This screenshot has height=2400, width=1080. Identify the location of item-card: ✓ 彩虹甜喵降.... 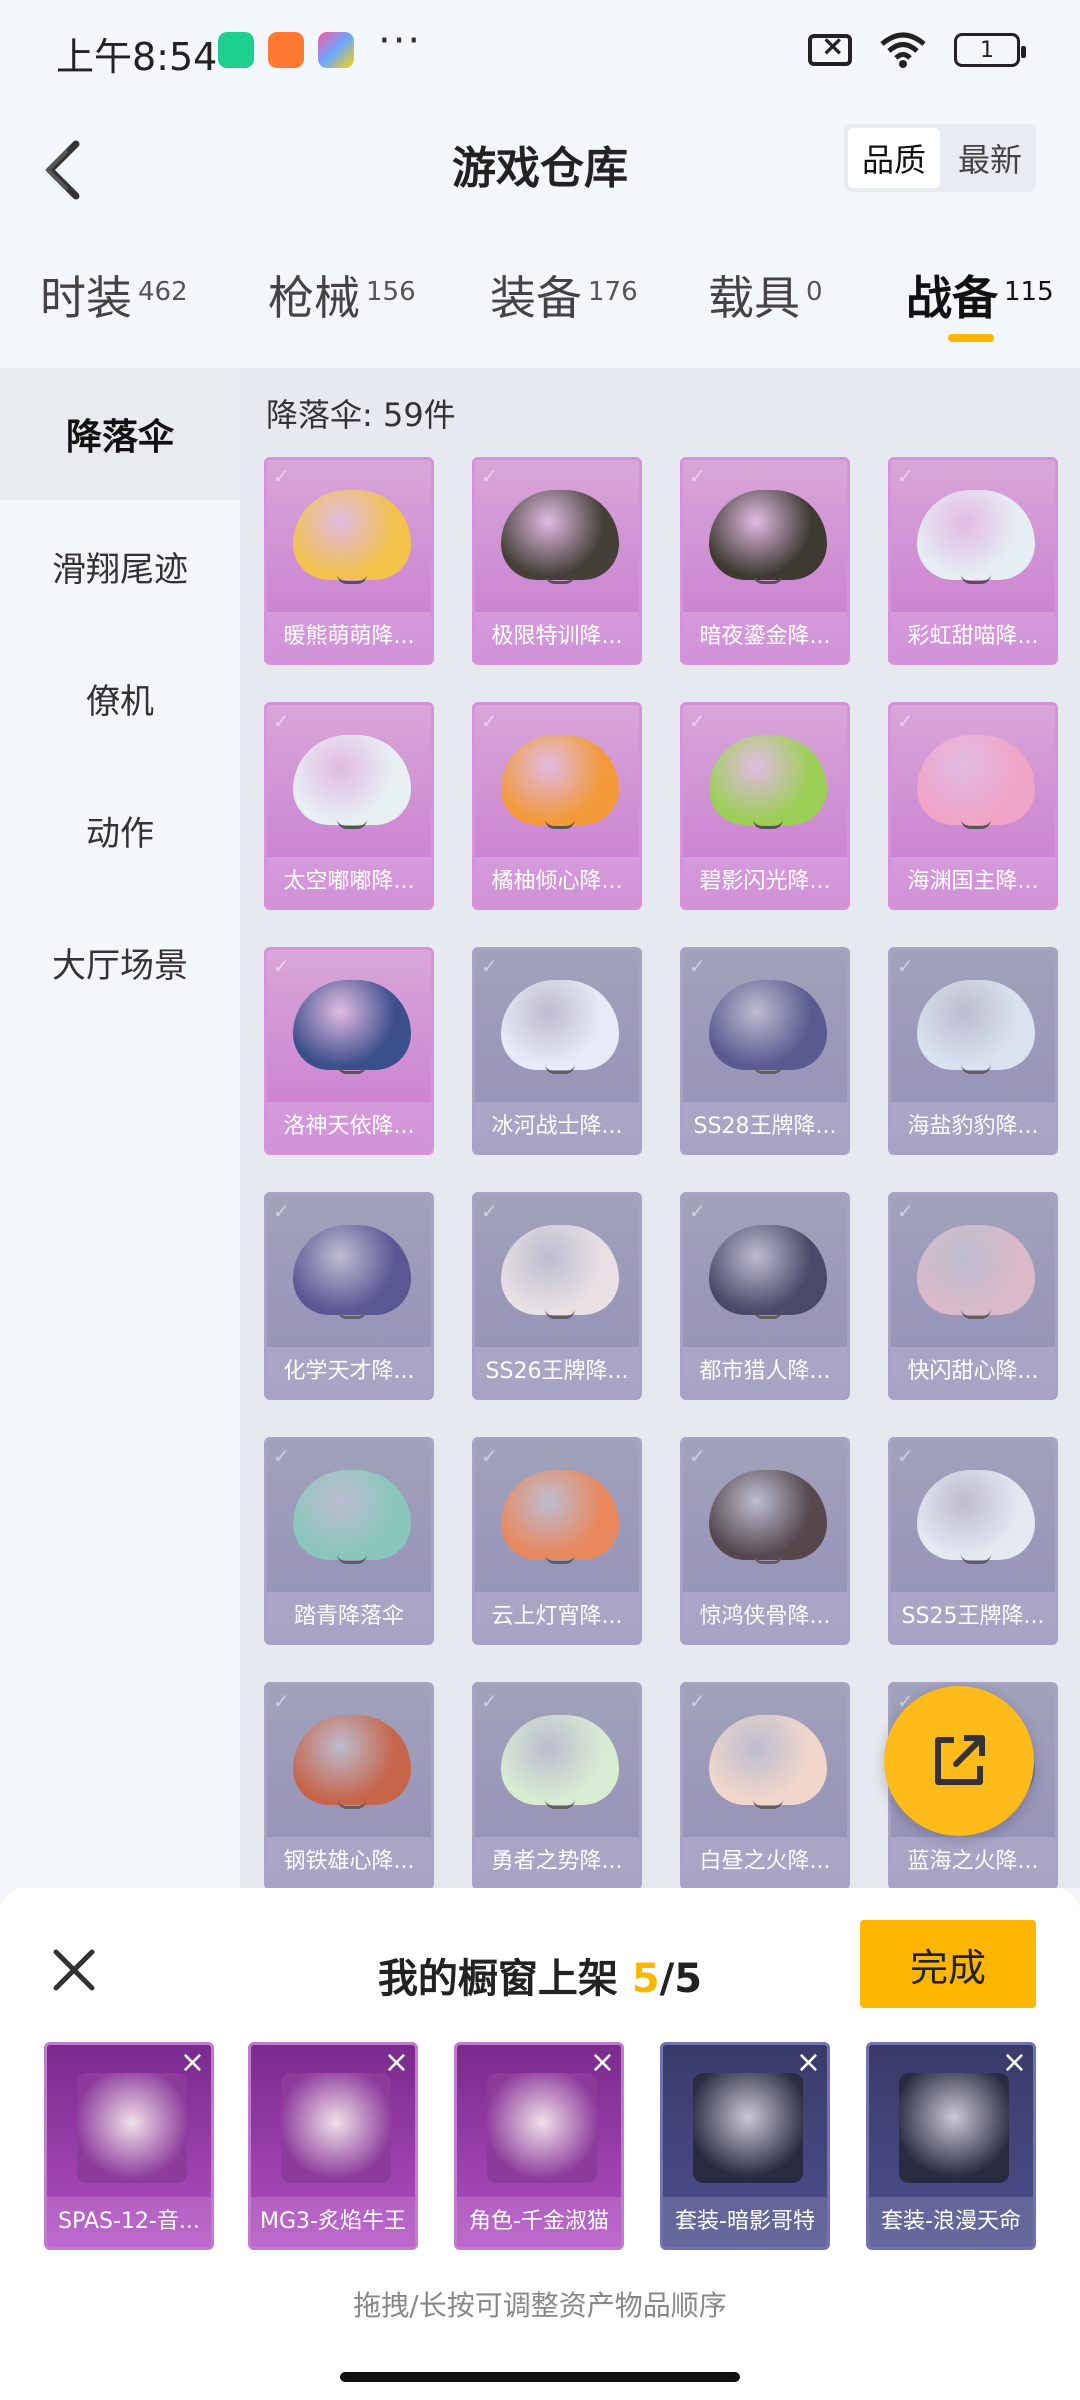
(973, 561).